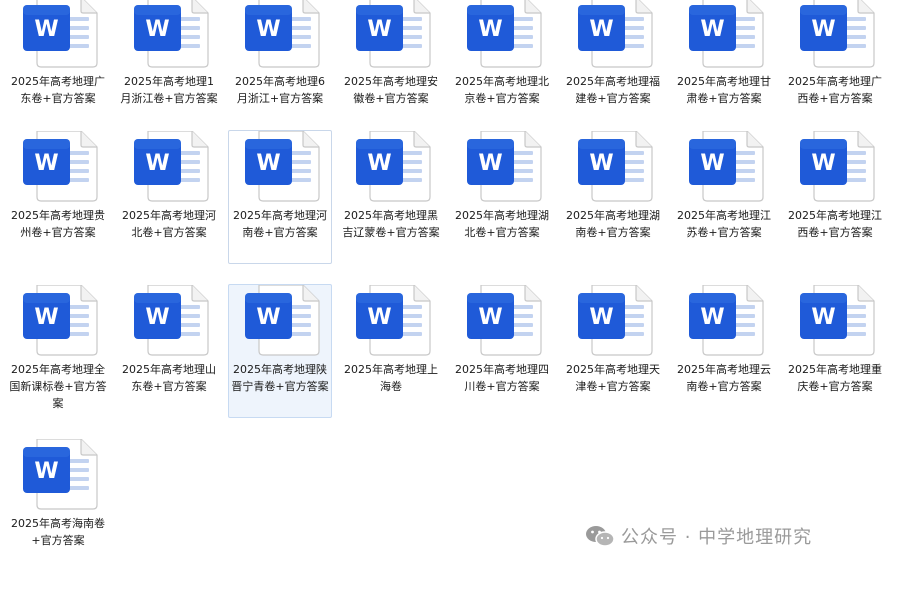 The height and width of the screenshot is (592, 898). I want to click on file-name-label: 2025年高考地理天津卷+官方答案, so click(613, 378).